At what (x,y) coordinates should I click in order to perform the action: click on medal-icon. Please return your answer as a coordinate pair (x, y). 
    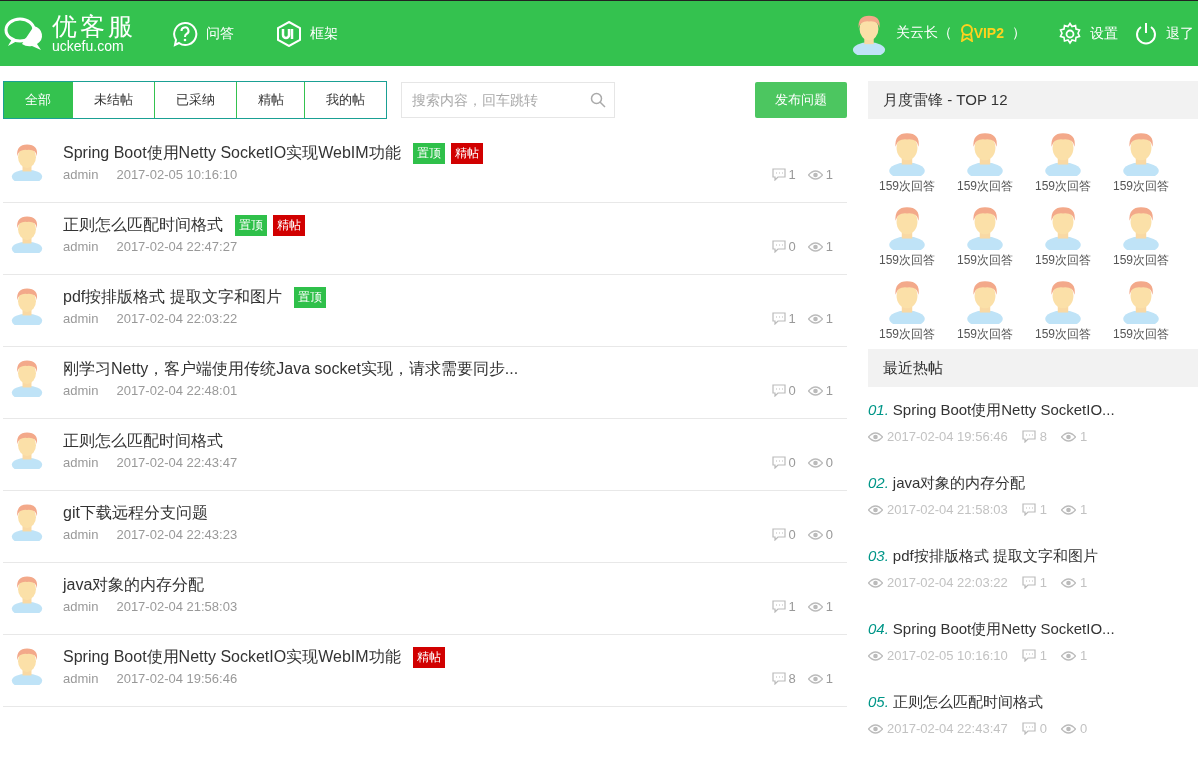
    Looking at the image, I should click on (966, 33).